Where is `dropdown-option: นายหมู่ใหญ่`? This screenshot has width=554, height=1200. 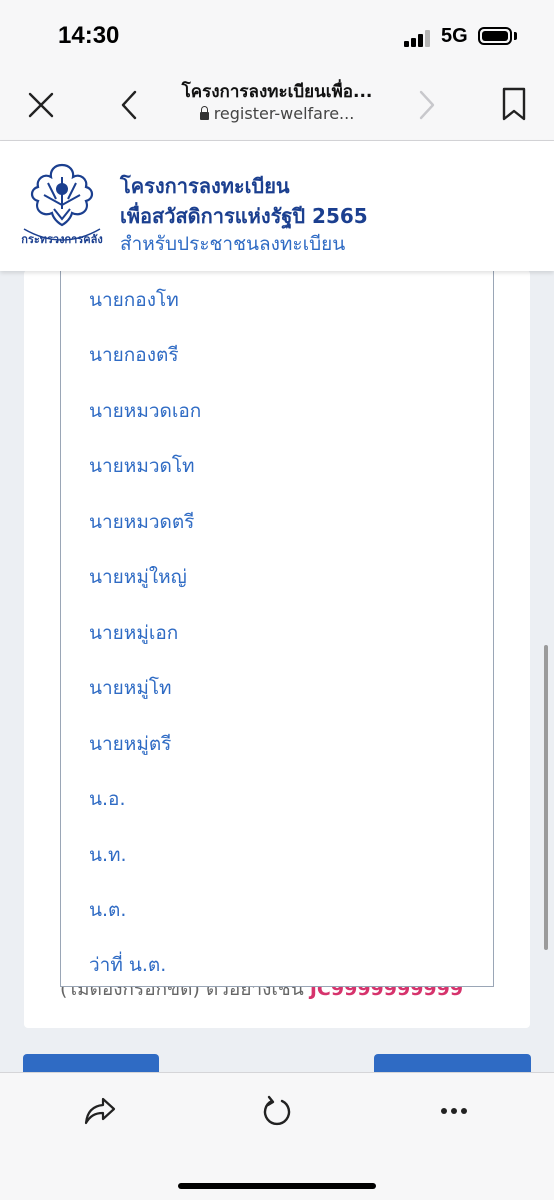 dropdown-option: นายหมู่ใหญ่ is located at coordinates (138, 577).